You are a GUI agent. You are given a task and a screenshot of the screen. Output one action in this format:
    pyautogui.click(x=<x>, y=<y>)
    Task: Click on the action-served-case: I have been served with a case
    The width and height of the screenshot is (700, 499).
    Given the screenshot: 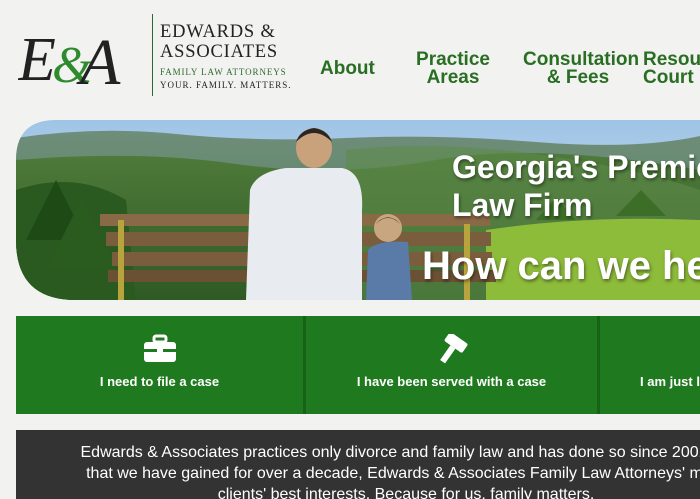 What is the action you would take?
    pyautogui.click(x=453, y=365)
    